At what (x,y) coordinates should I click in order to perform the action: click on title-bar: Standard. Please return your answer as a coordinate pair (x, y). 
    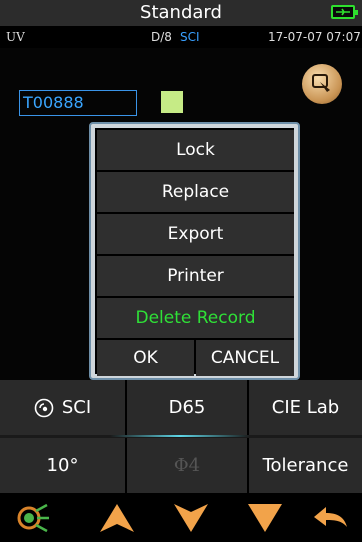
    Looking at the image, I should click on (181, 13).